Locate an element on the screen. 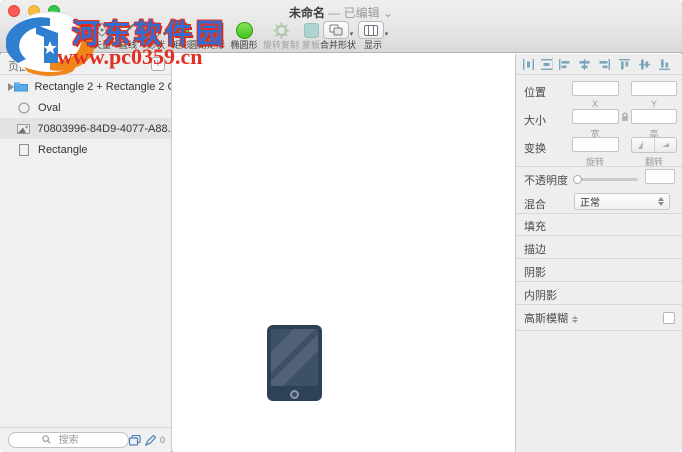 The width and height of the screenshot is (682, 452). layer-row-oval: Oval is located at coordinates (85, 107).